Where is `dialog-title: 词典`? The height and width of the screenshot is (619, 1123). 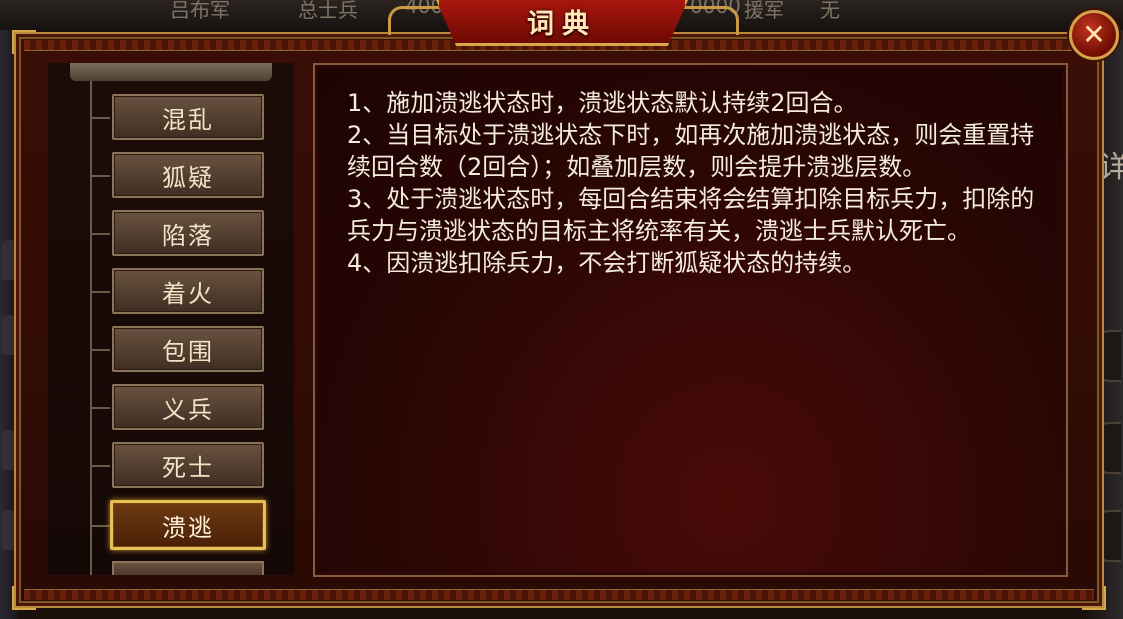
dialog-title: 词典 is located at coordinates (562, 24).